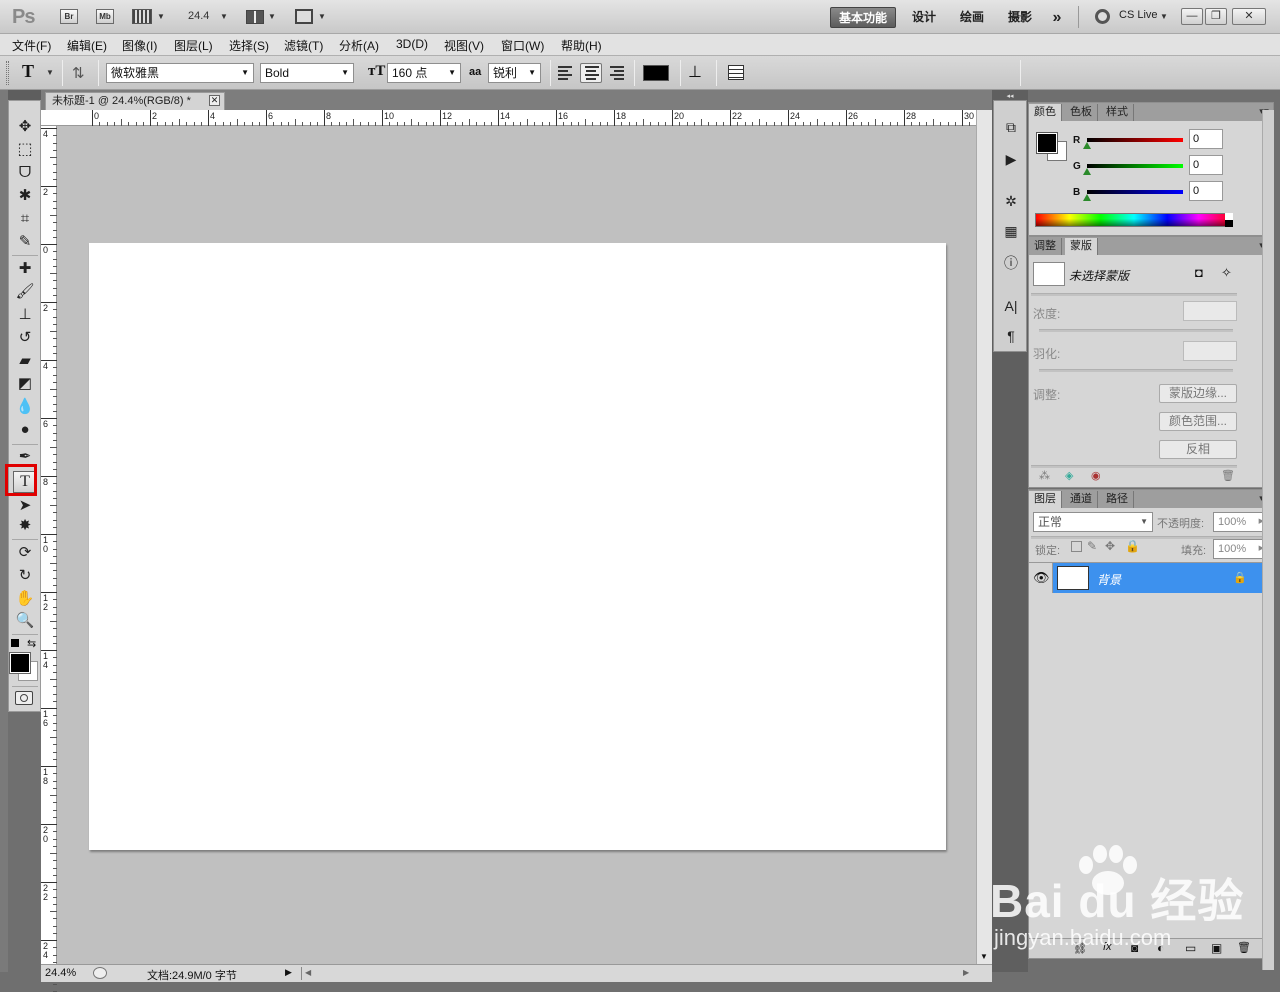  Describe the element at coordinates (359, 45) in the screenshot. I see `menu-analysis: 分析(A)` at that location.